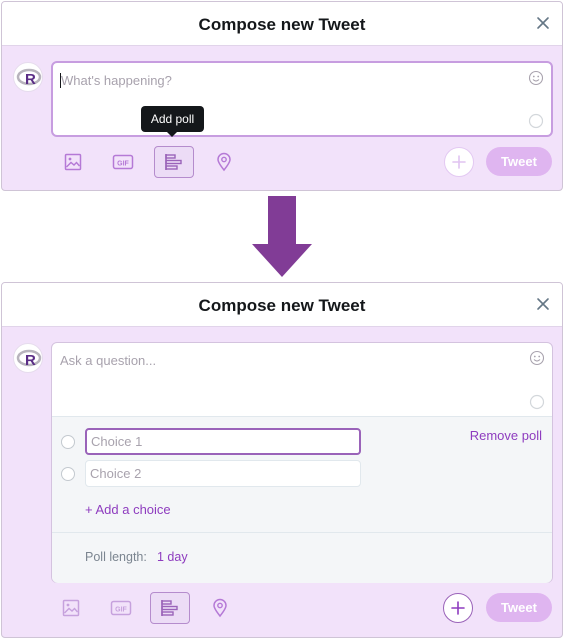 The height and width of the screenshot is (641, 564). What do you see at coordinates (68, 442) in the screenshot?
I see `poll-choice-1-radio` at bounding box center [68, 442].